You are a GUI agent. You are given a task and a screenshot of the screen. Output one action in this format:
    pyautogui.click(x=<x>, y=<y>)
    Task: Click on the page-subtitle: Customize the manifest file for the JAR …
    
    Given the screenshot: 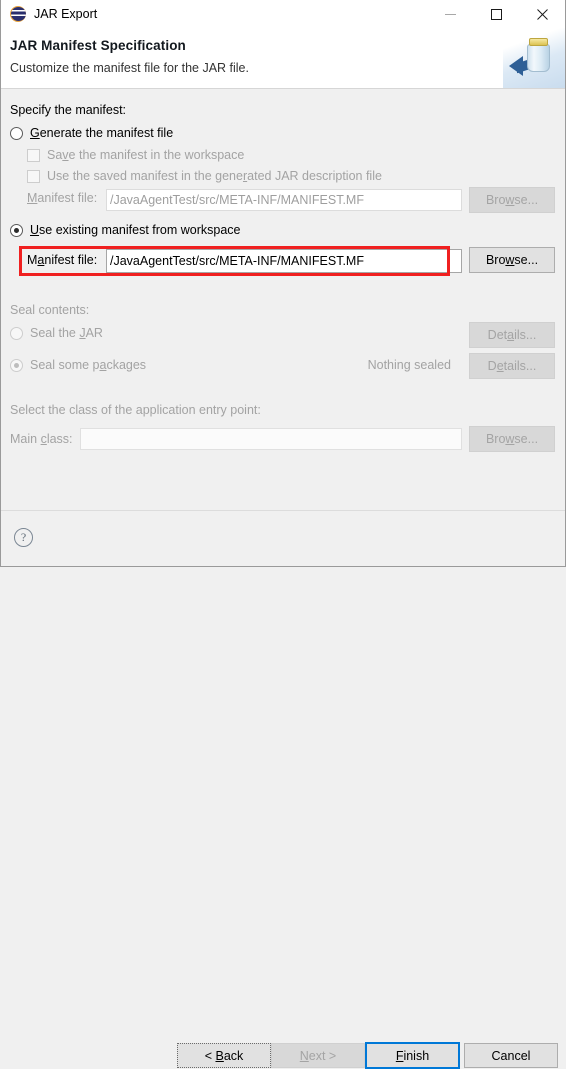 What is the action you would take?
    pyautogui.click(x=129, y=68)
    